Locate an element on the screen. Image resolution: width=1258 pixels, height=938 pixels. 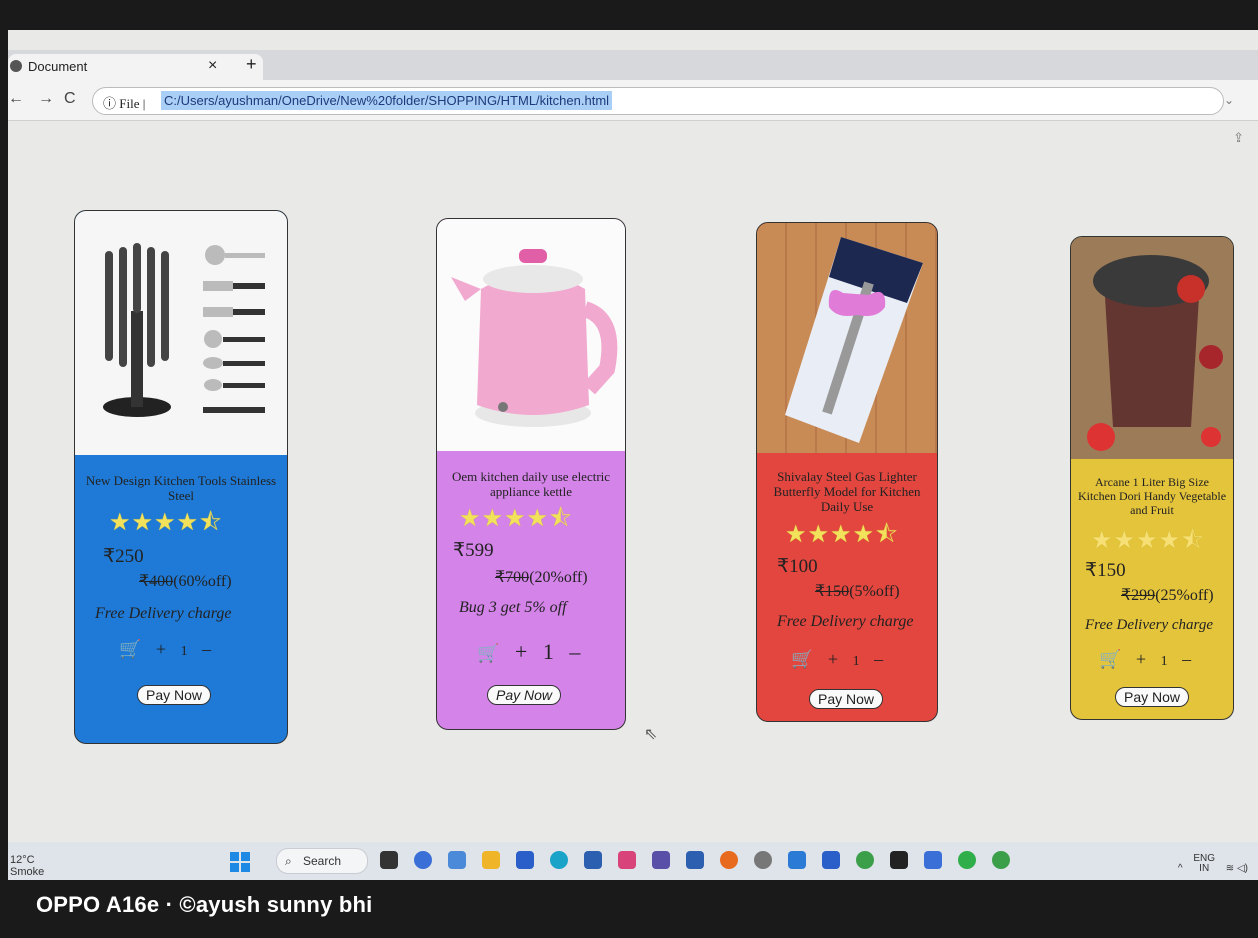
firefox-icon is located at coordinates (729, 860).